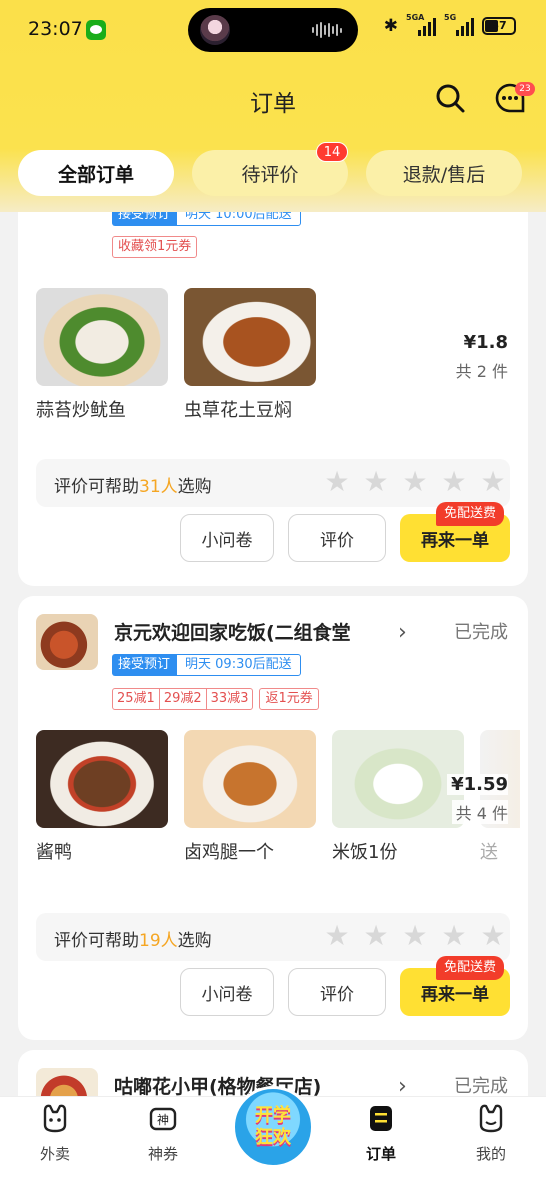  I want to click on search-icon, so click(450, 98).